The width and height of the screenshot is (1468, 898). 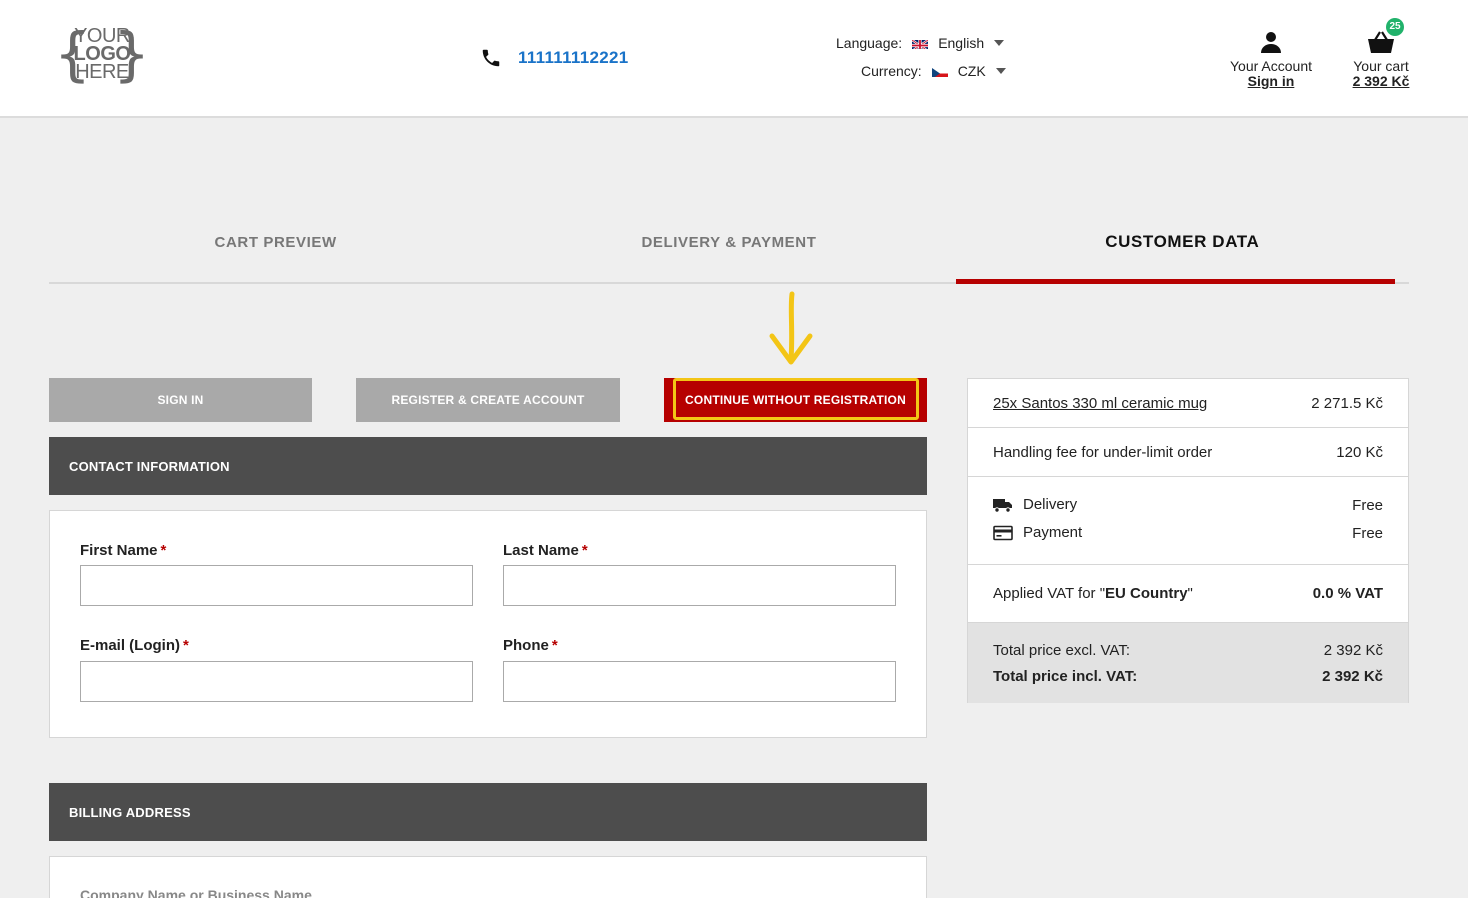 I want to click on vat-label: Applied VAT for "EU Country", so click(x=1093, y=593).